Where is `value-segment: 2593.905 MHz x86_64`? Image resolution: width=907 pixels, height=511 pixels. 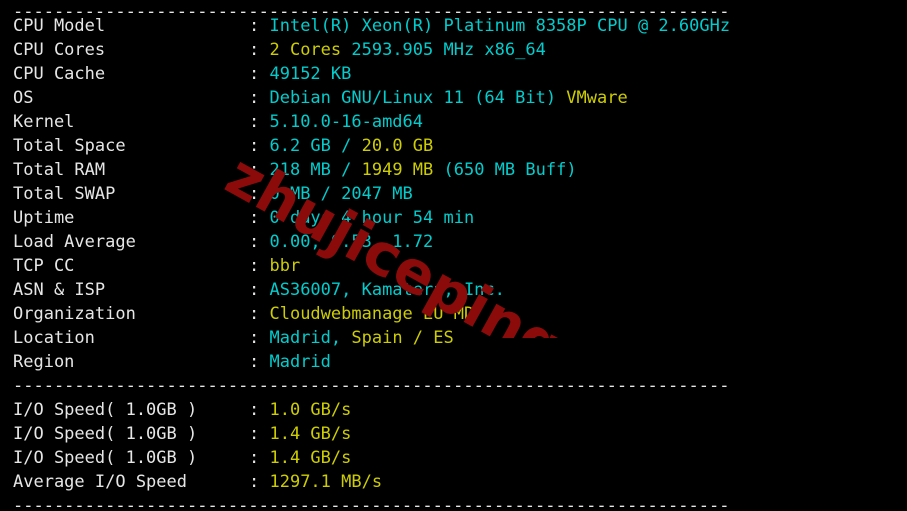
value-segment: 2593.905 MHz x86_64 is located at coordinates (448, 50).